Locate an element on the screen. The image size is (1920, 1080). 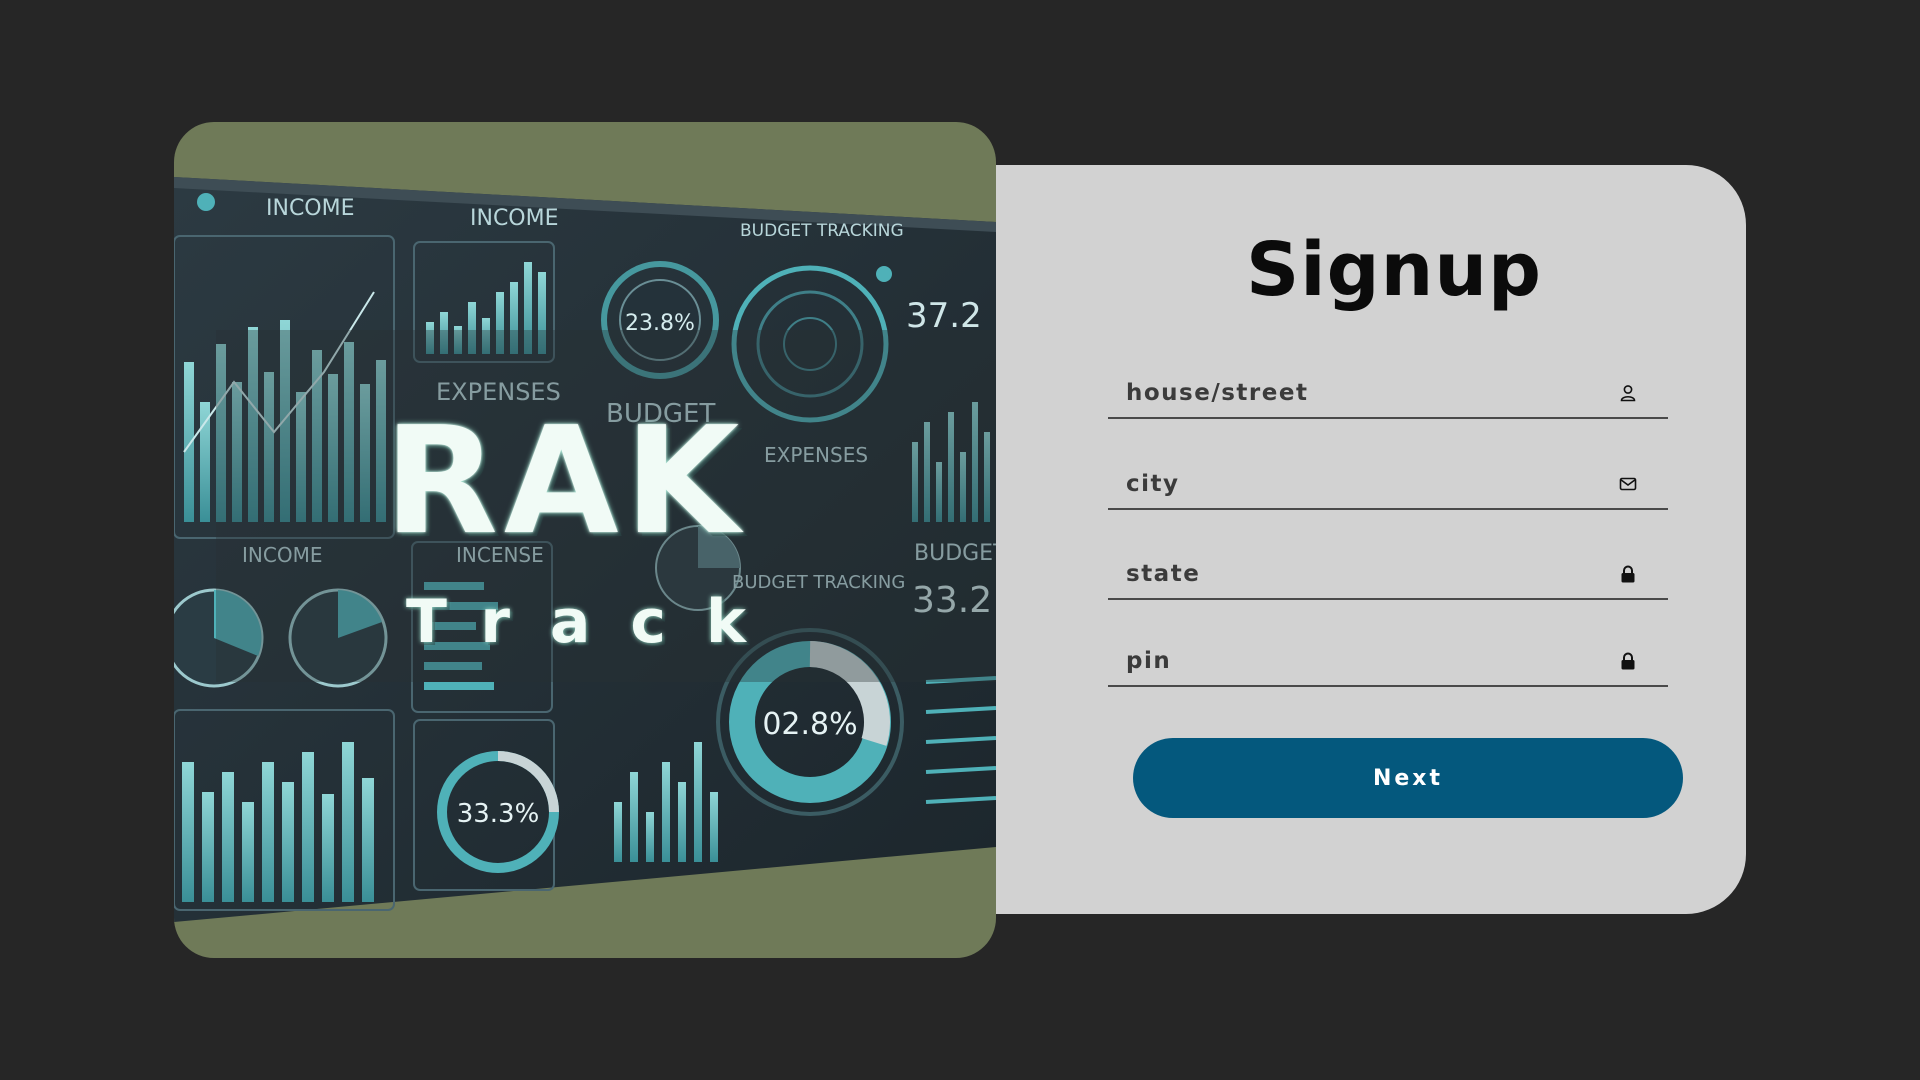
city-input is located at coordinates (1367, 484).